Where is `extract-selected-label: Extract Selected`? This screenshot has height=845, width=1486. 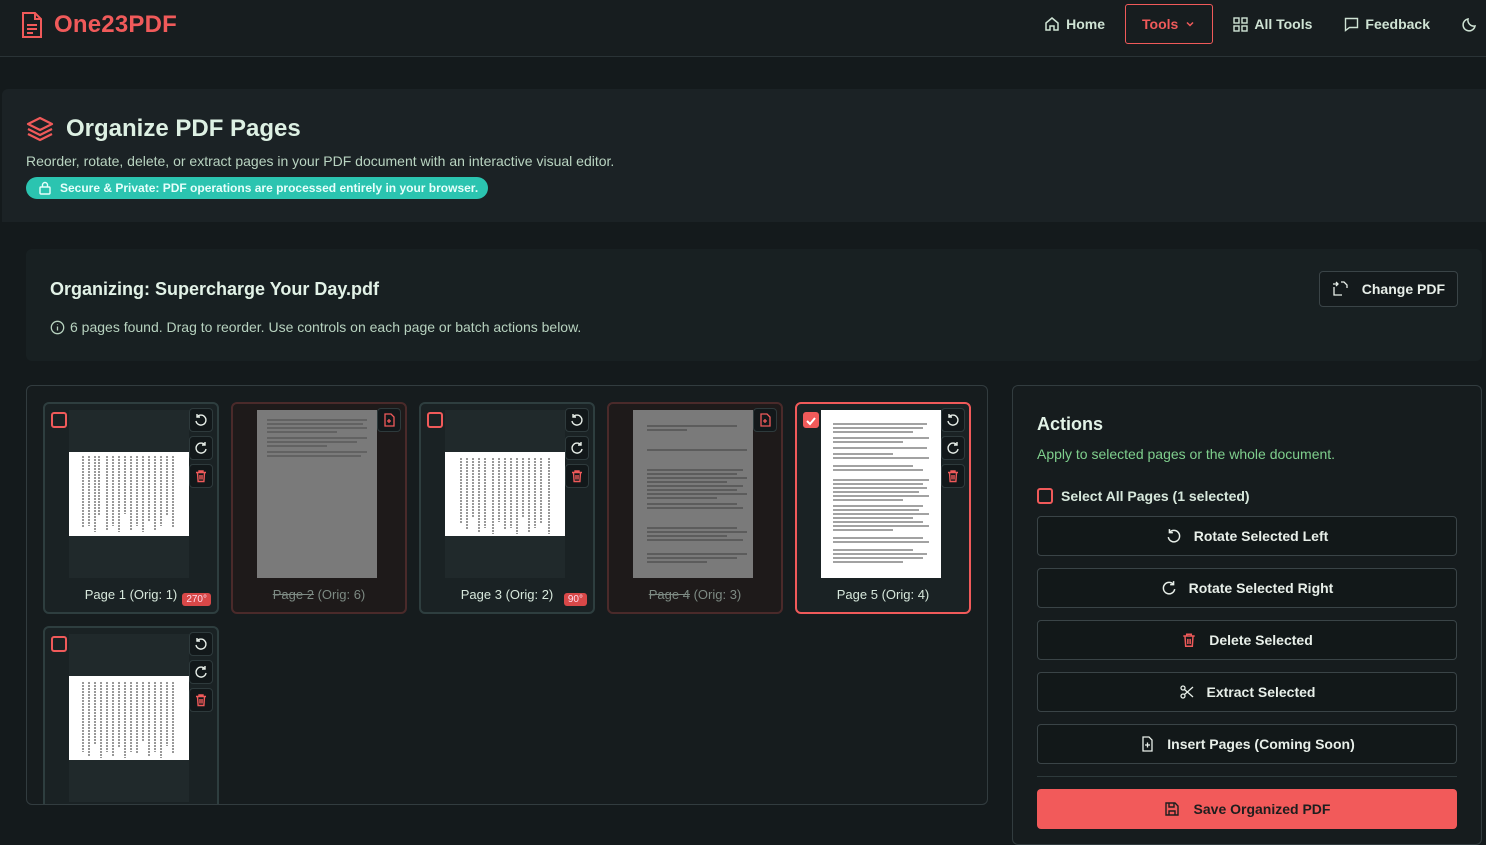 extract-selected-label: Extract Selected is located at coordinates (1261, 692).